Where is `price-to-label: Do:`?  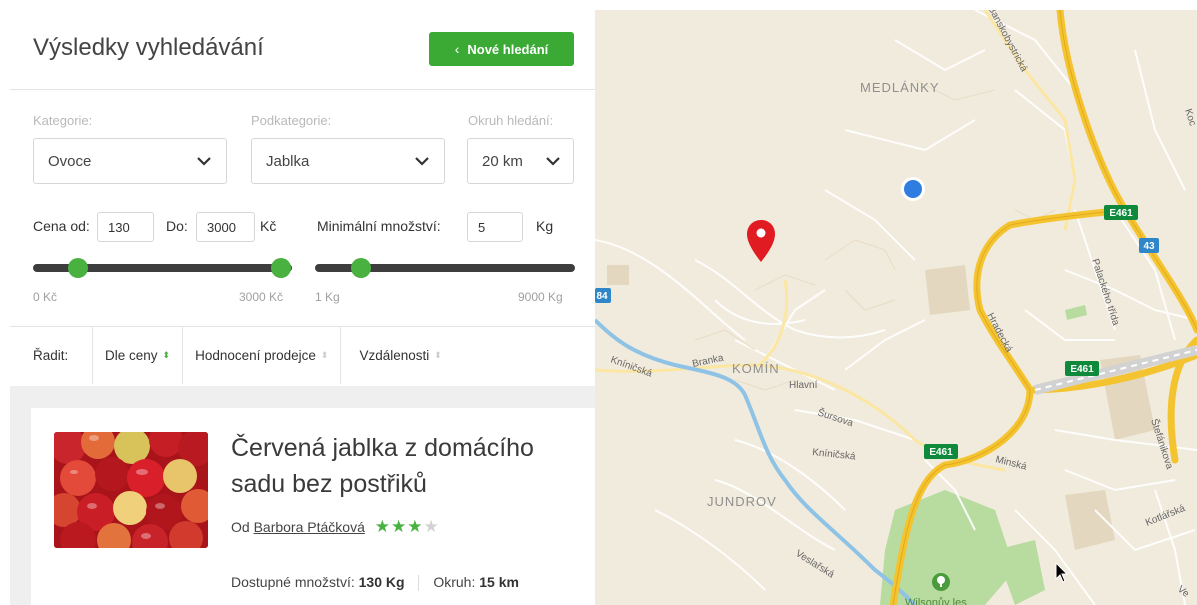 price-to-label: Do: is located at coordinates (177, 226).